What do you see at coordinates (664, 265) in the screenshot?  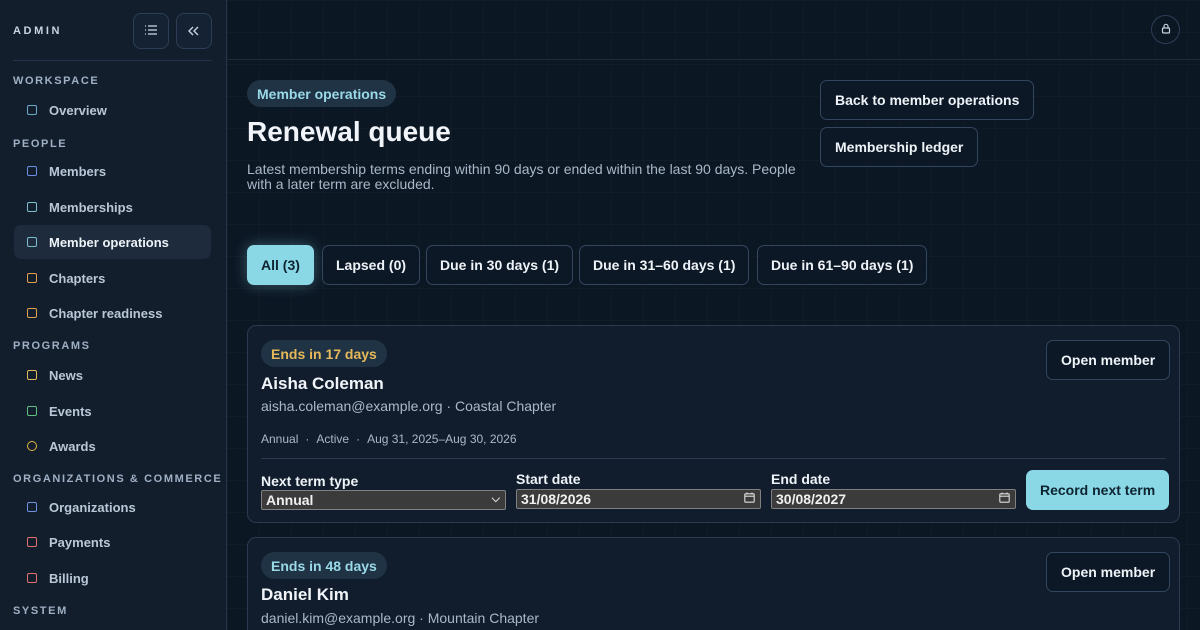 I see `filter-due-31-60: Due in 31–60 days (1)` at bounding box center [664, 265].